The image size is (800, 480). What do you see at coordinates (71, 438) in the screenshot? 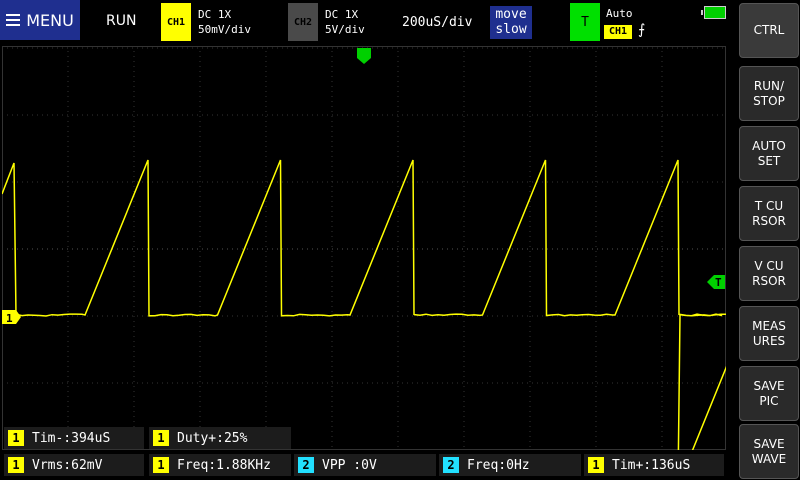
I see `meas-value: Tim-:394uS` at bounding box center [71, 438].